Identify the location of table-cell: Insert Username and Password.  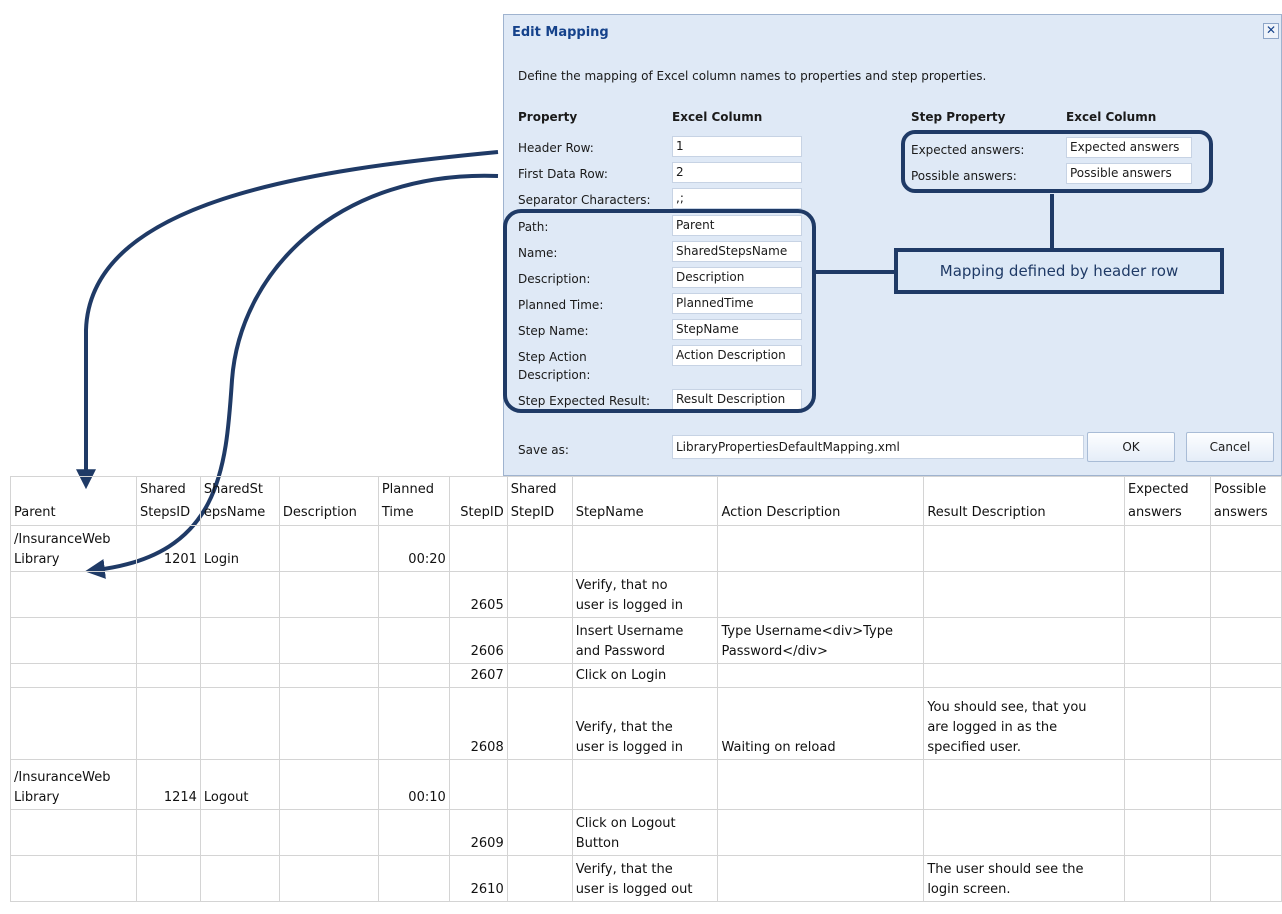
(645, 640).